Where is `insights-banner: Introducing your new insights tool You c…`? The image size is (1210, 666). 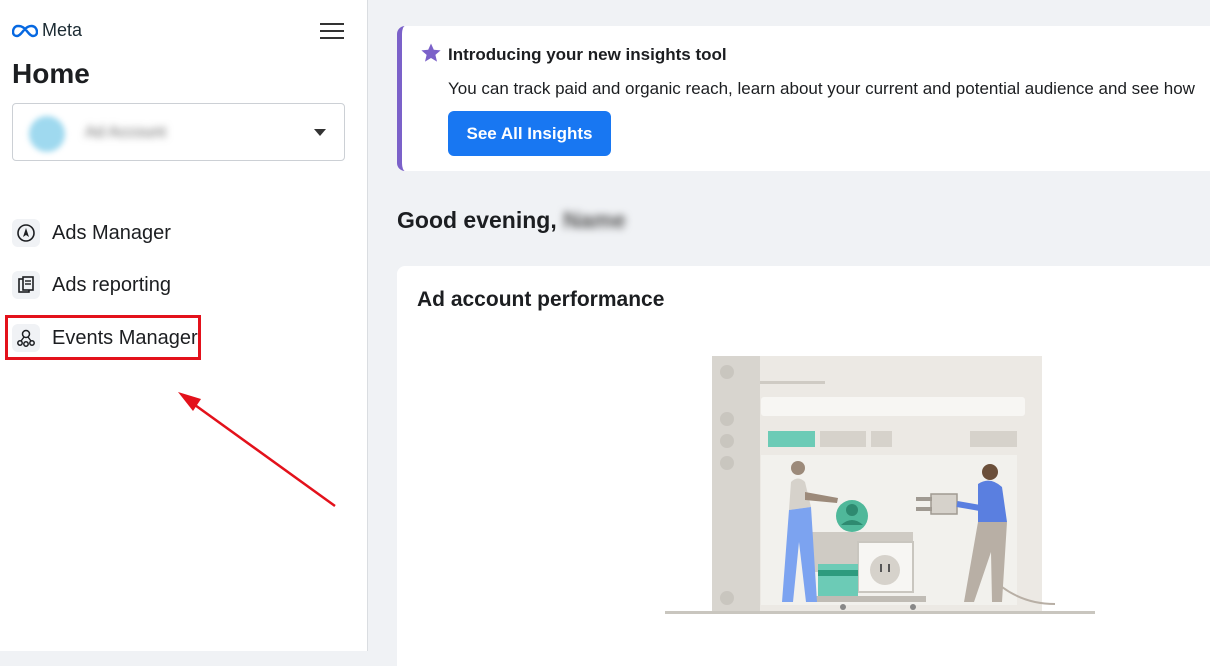
insights-banner: Introducing your new insights tool You c… is located at coordinates (803, 98).